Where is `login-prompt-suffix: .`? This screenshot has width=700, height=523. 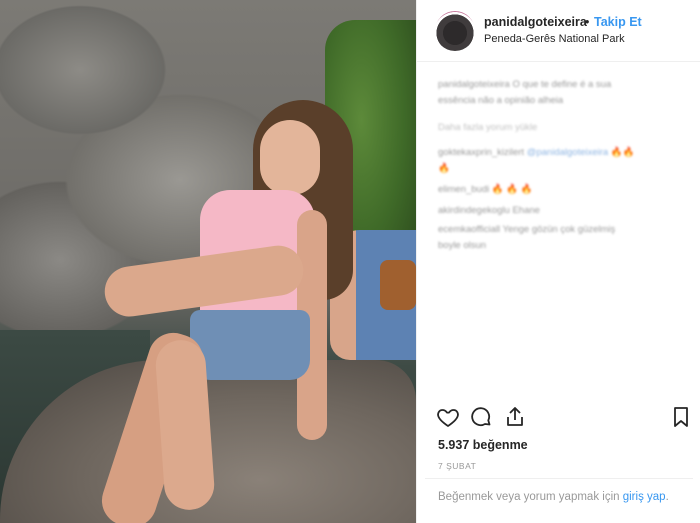 login-prompt-suffix: . is located at coordinates (667, 497).